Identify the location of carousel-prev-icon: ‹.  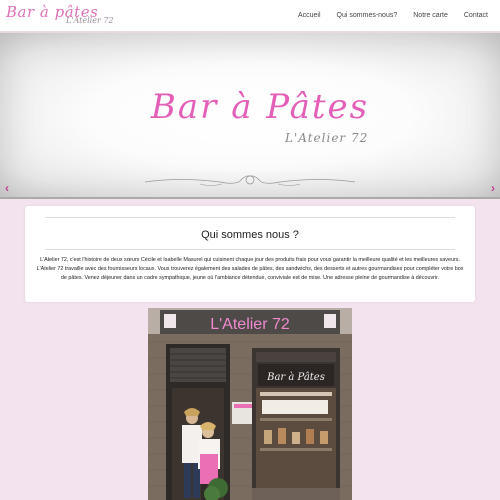
(7, 188).